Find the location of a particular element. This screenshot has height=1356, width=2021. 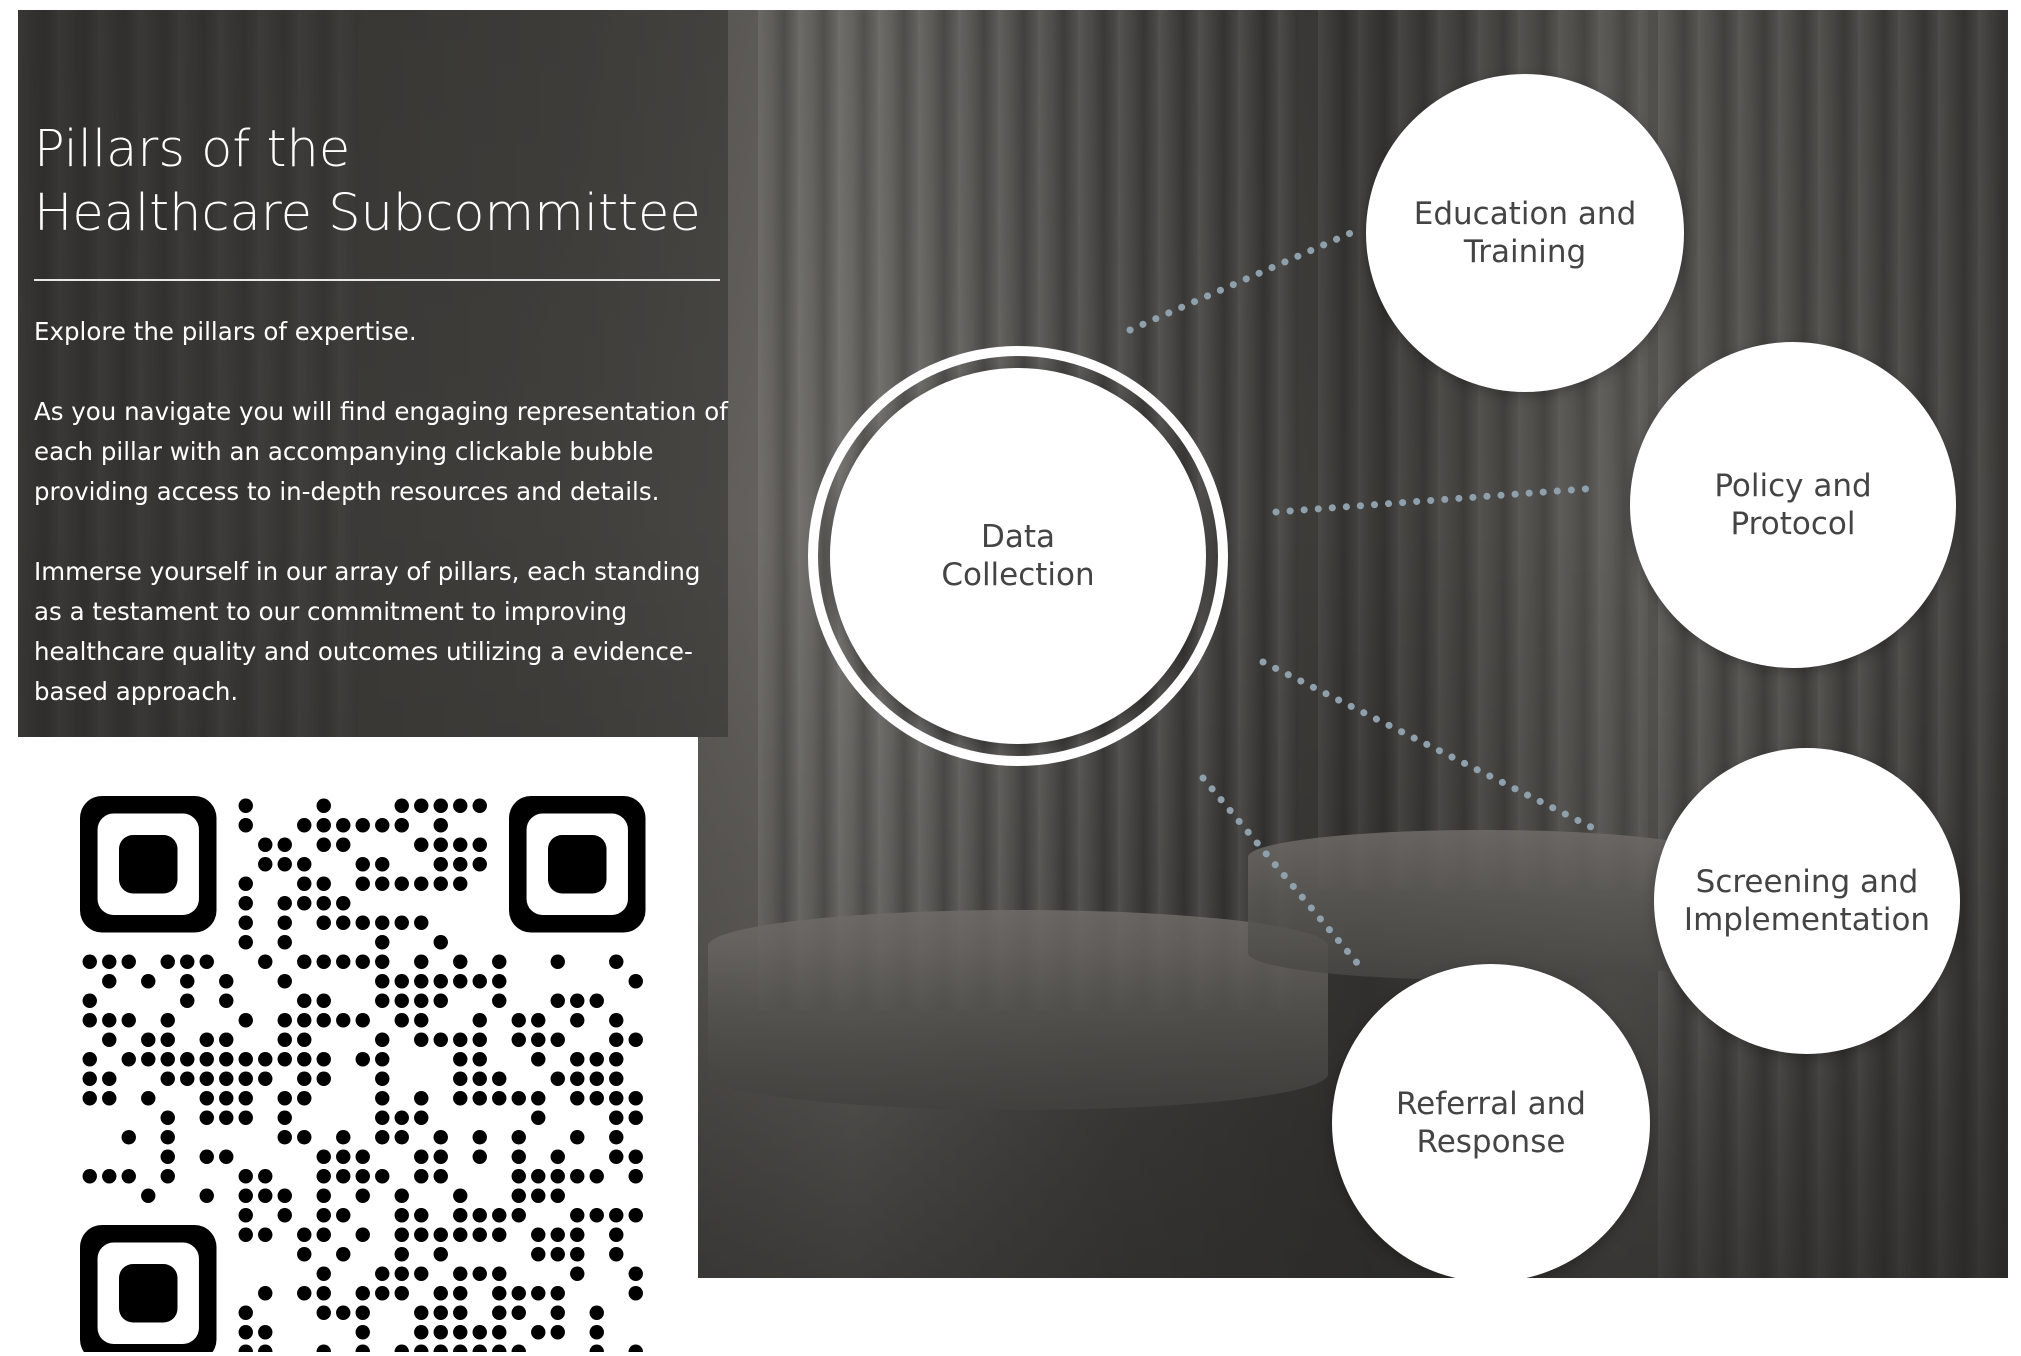

policy-protocol-bubble: Policy and Protocol is located at coordinates (1793, 505).